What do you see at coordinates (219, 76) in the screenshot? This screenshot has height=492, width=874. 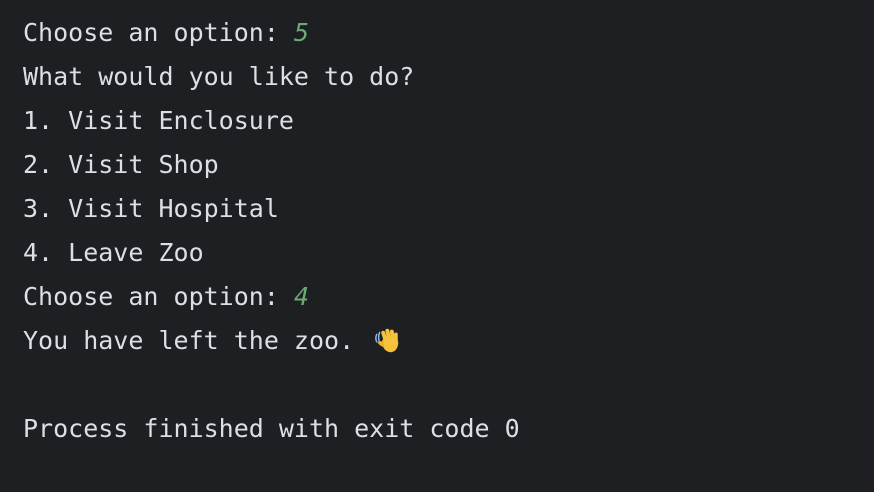 I see `console-line: What would you like to do?` at bounding box center [219, 76].